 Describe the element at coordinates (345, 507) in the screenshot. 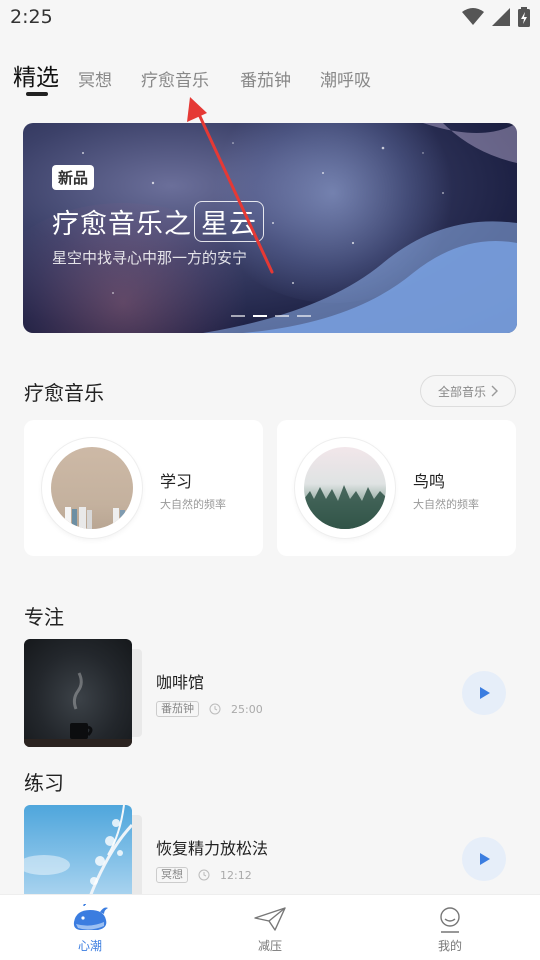

I see `forest-icon` at that location.